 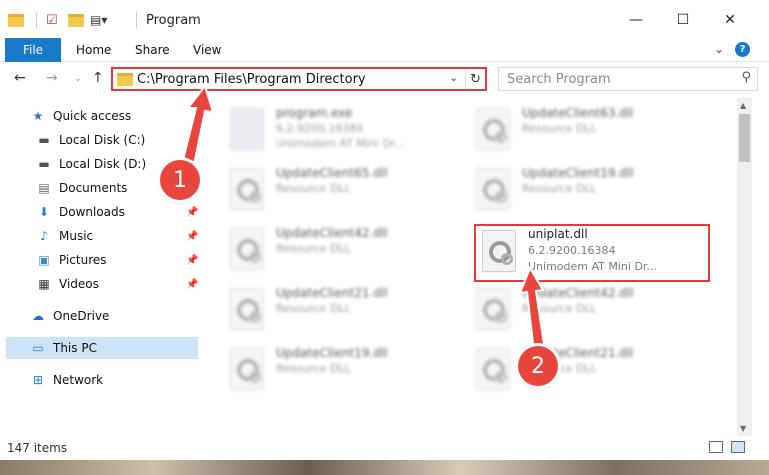 I want to click on callout-badge-2: 2, so click(x=538, y=366).